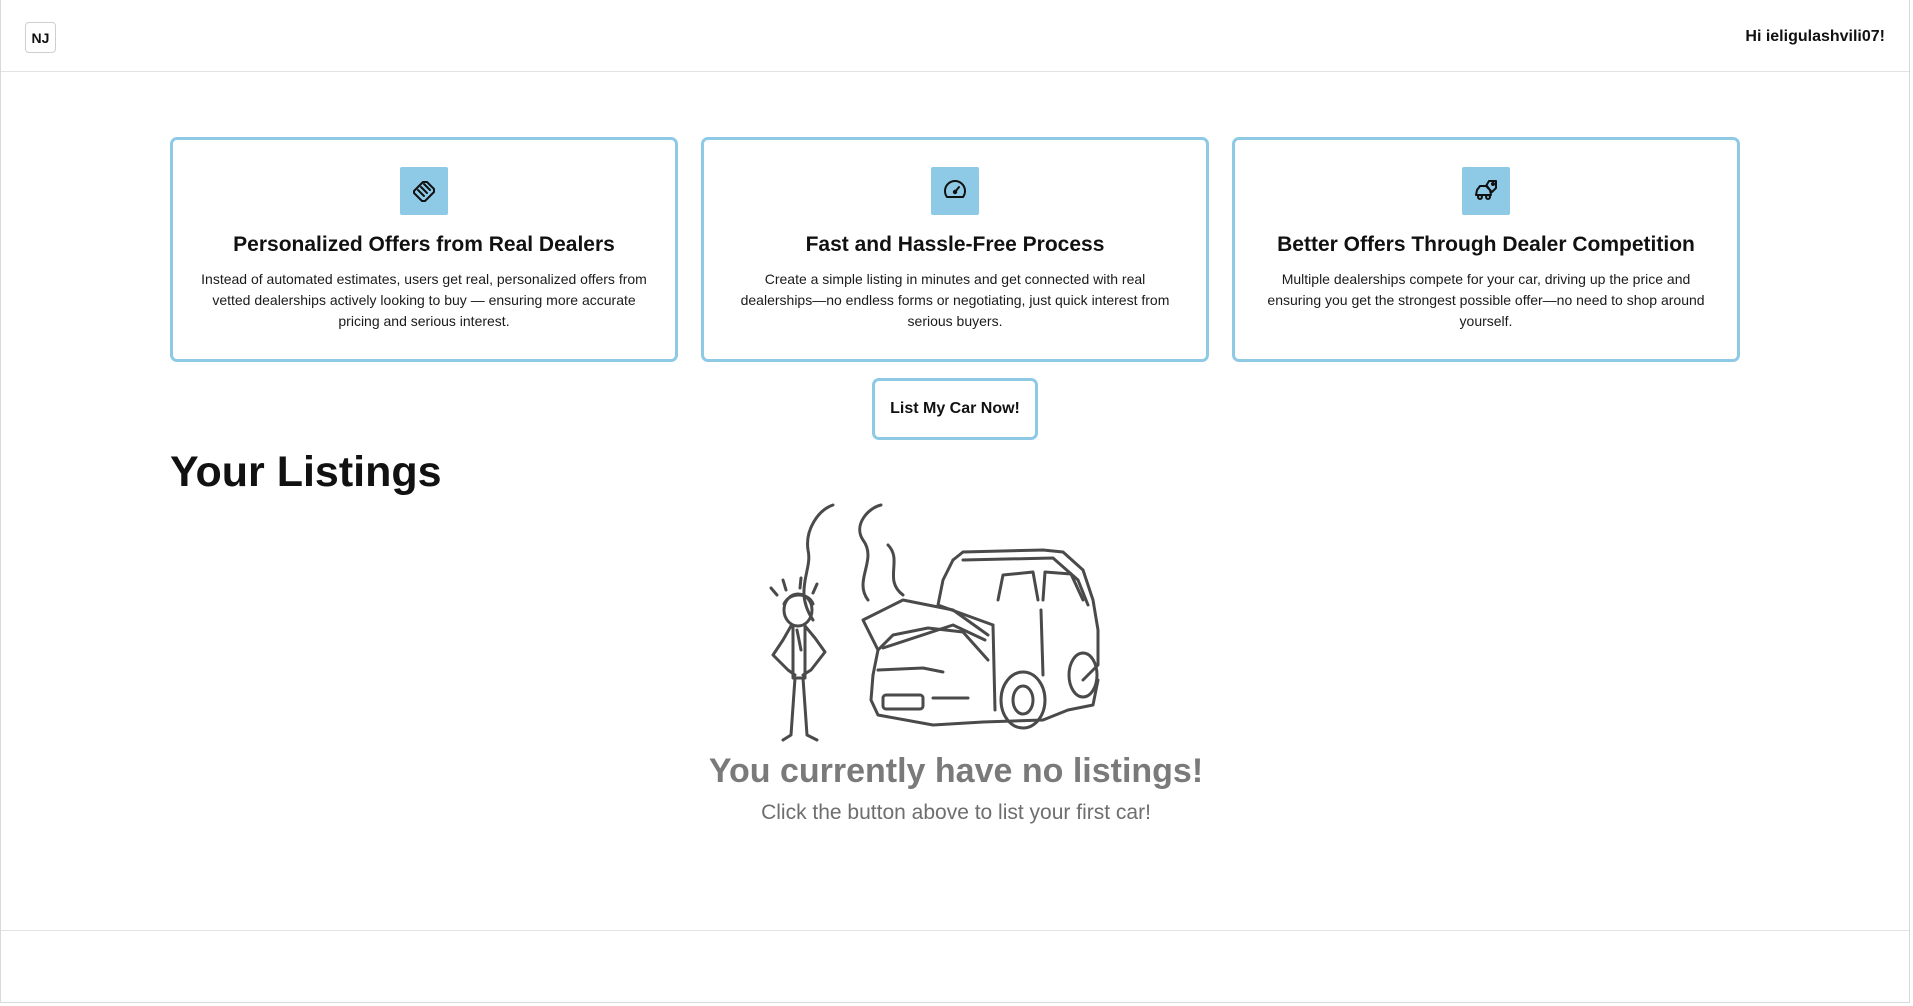 This screenshot has height=1006, width=1913. I want to click on feature-title: Better Offers Through Dealer Competition, so click(1486, 244).